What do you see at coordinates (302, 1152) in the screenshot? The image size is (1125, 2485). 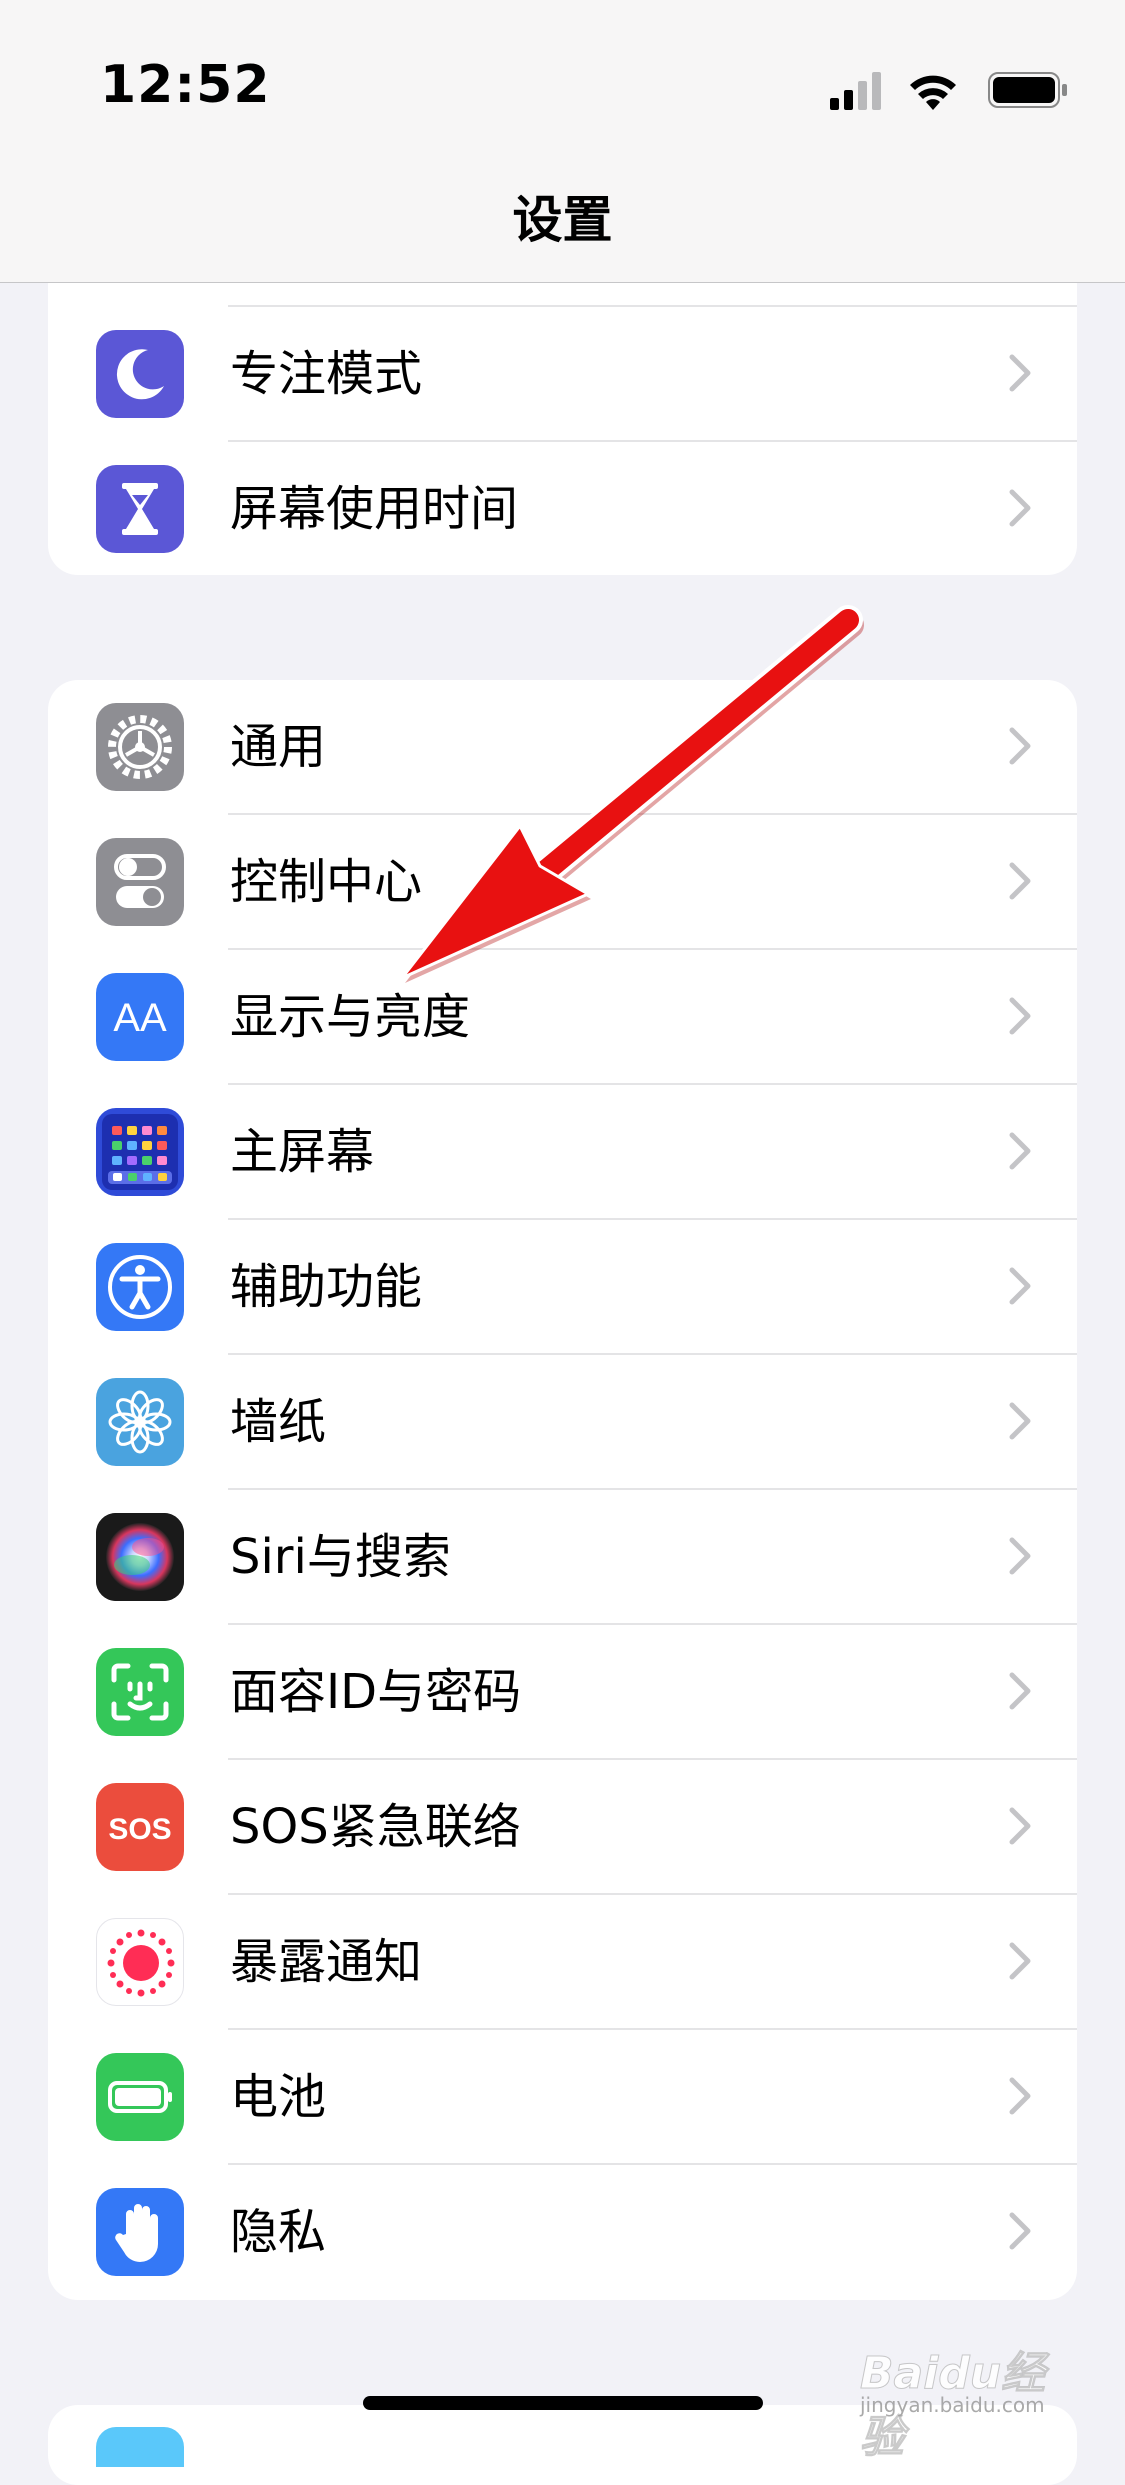 I see `settings-row-label: 主屏幕` at bounding box center [302, 1152].